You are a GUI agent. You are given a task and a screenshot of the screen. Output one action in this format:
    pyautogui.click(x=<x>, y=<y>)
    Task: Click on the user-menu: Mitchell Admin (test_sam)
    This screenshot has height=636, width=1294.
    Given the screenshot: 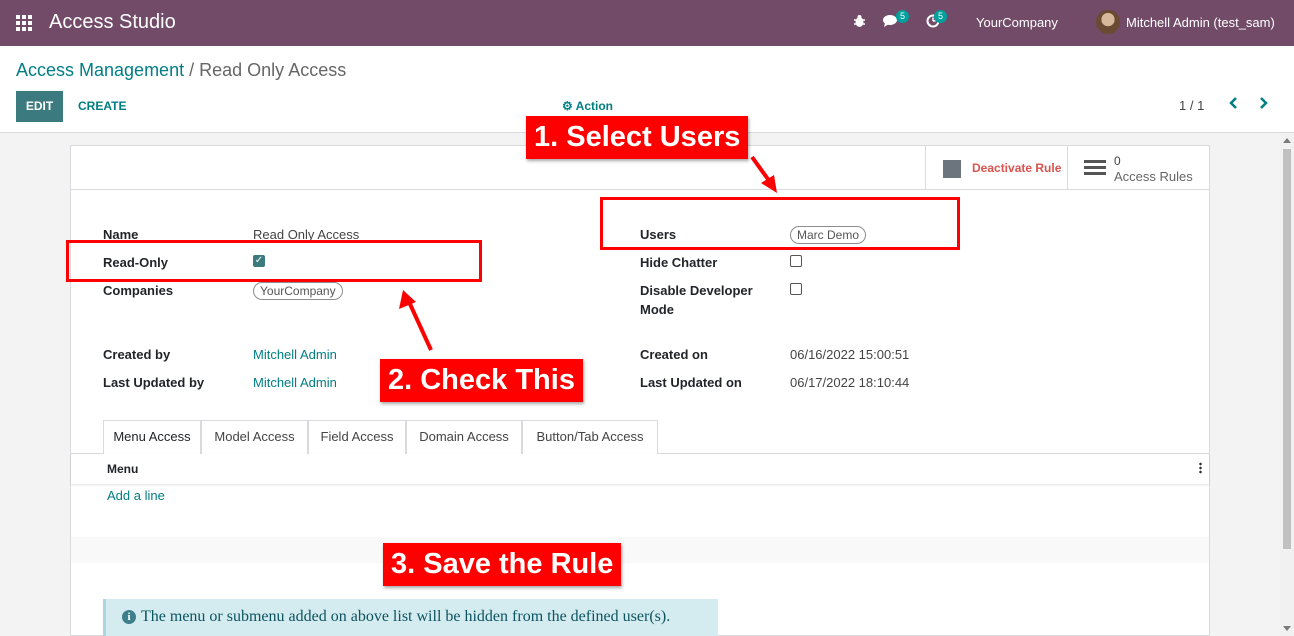 What is the action you would take?
    pyautogui.click(x=1200, y=22)
    